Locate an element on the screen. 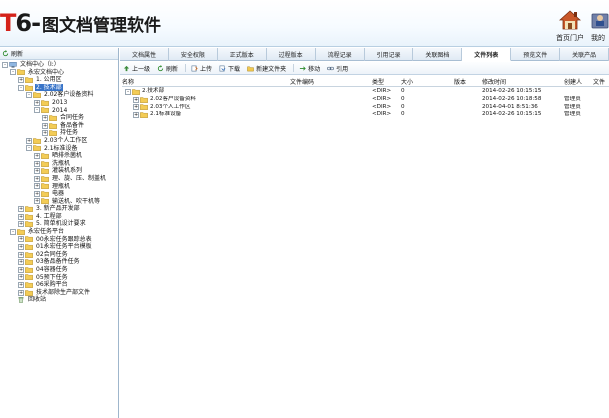 The width and height of the screenshot is (609, 418). tree-node: + 备品备件 is located at coordinates (59, 126).